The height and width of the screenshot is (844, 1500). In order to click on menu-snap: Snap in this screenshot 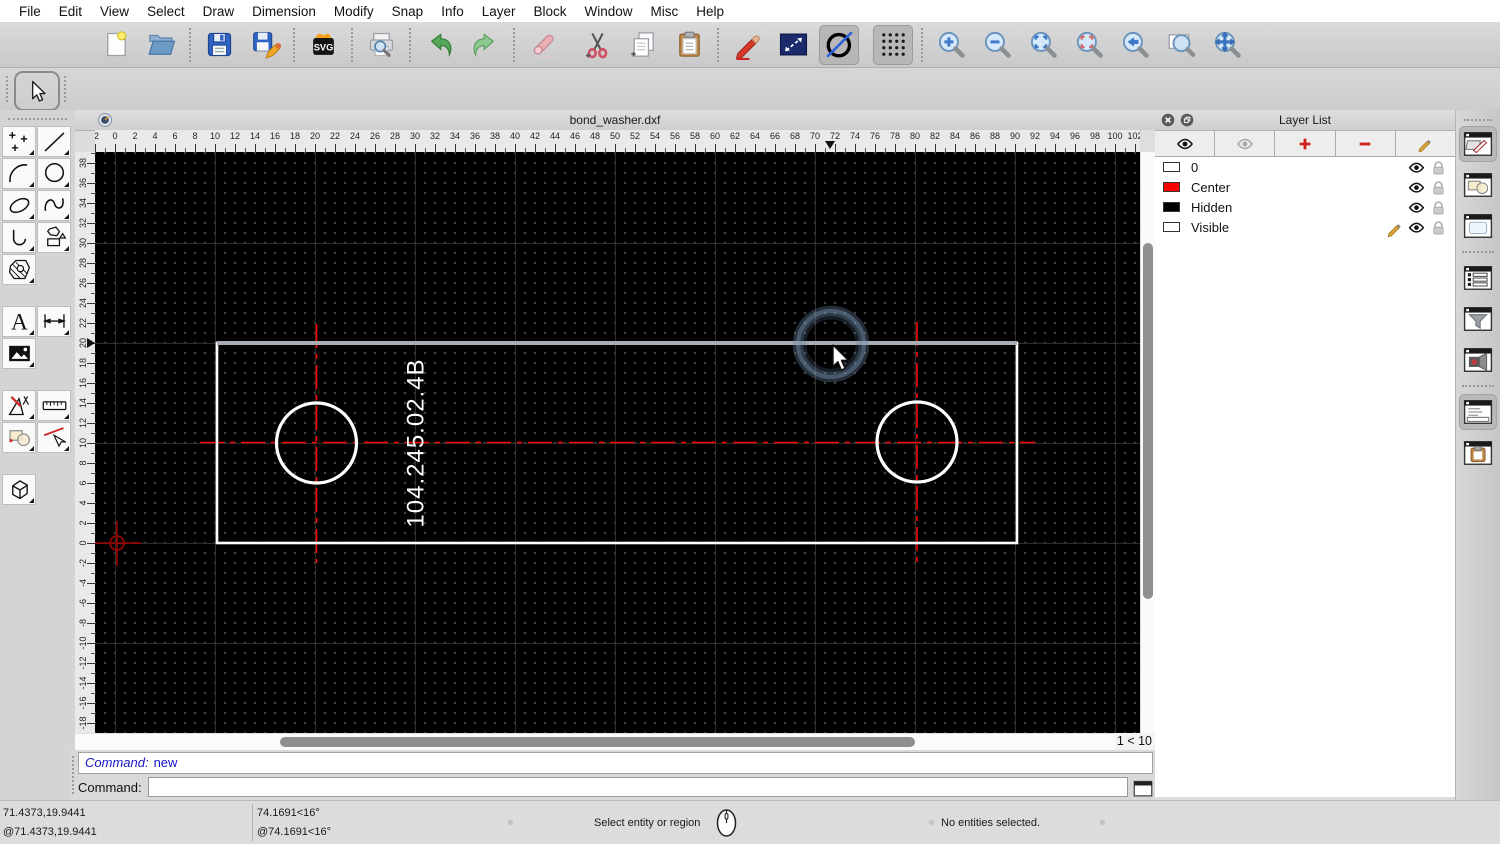, I will do `click(408, 11)`.